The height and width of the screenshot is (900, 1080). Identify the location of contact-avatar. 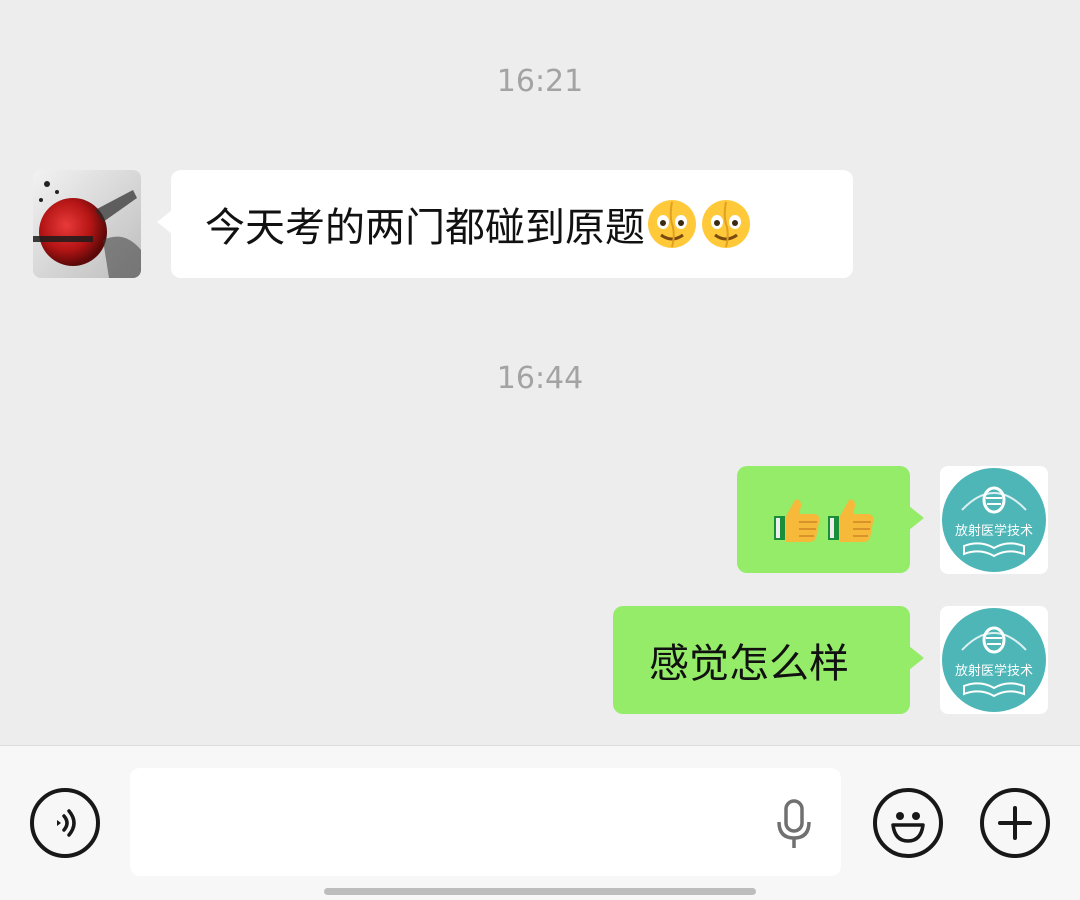
(87, 224).